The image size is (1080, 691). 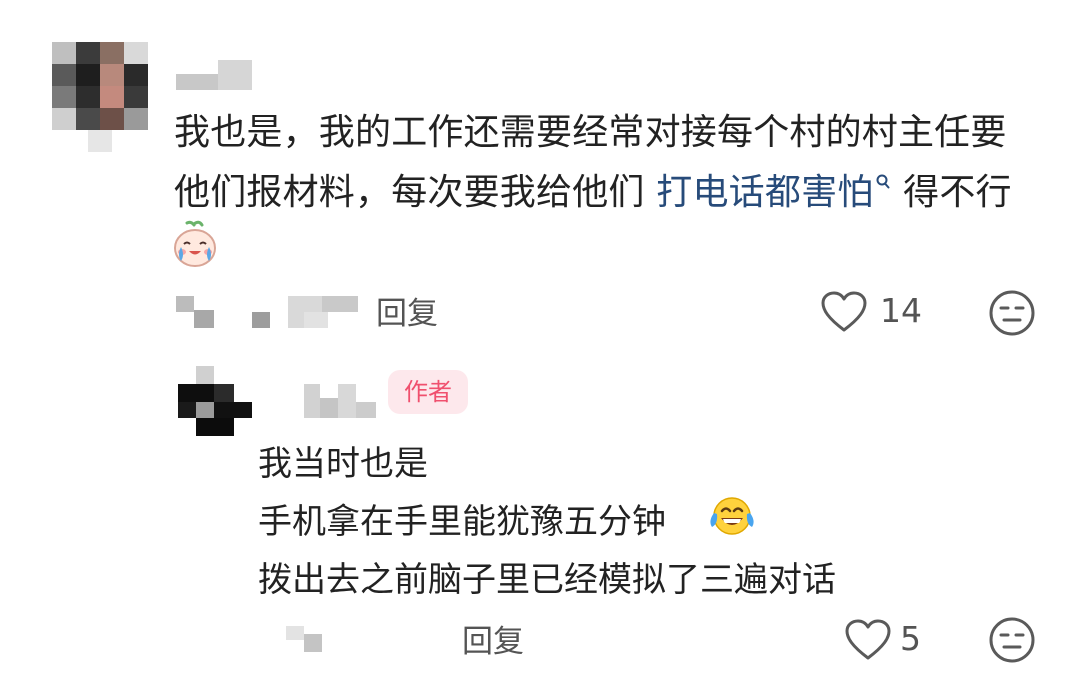 I want to click on comment-reply-button: 回复, so click(x=407, y=310).